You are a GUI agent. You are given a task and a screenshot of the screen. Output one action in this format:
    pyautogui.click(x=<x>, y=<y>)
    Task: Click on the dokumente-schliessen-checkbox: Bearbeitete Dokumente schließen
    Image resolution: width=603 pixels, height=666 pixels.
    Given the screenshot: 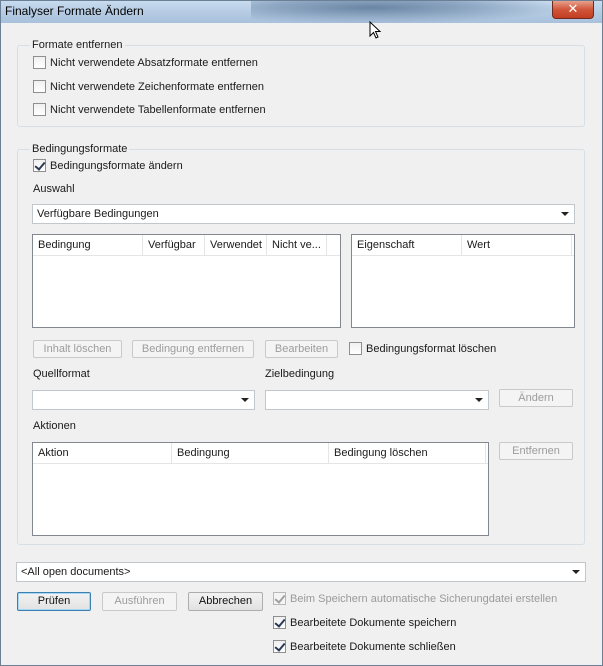 What is the action you would take?
    pyautogui.click(x=364, y=646)
    